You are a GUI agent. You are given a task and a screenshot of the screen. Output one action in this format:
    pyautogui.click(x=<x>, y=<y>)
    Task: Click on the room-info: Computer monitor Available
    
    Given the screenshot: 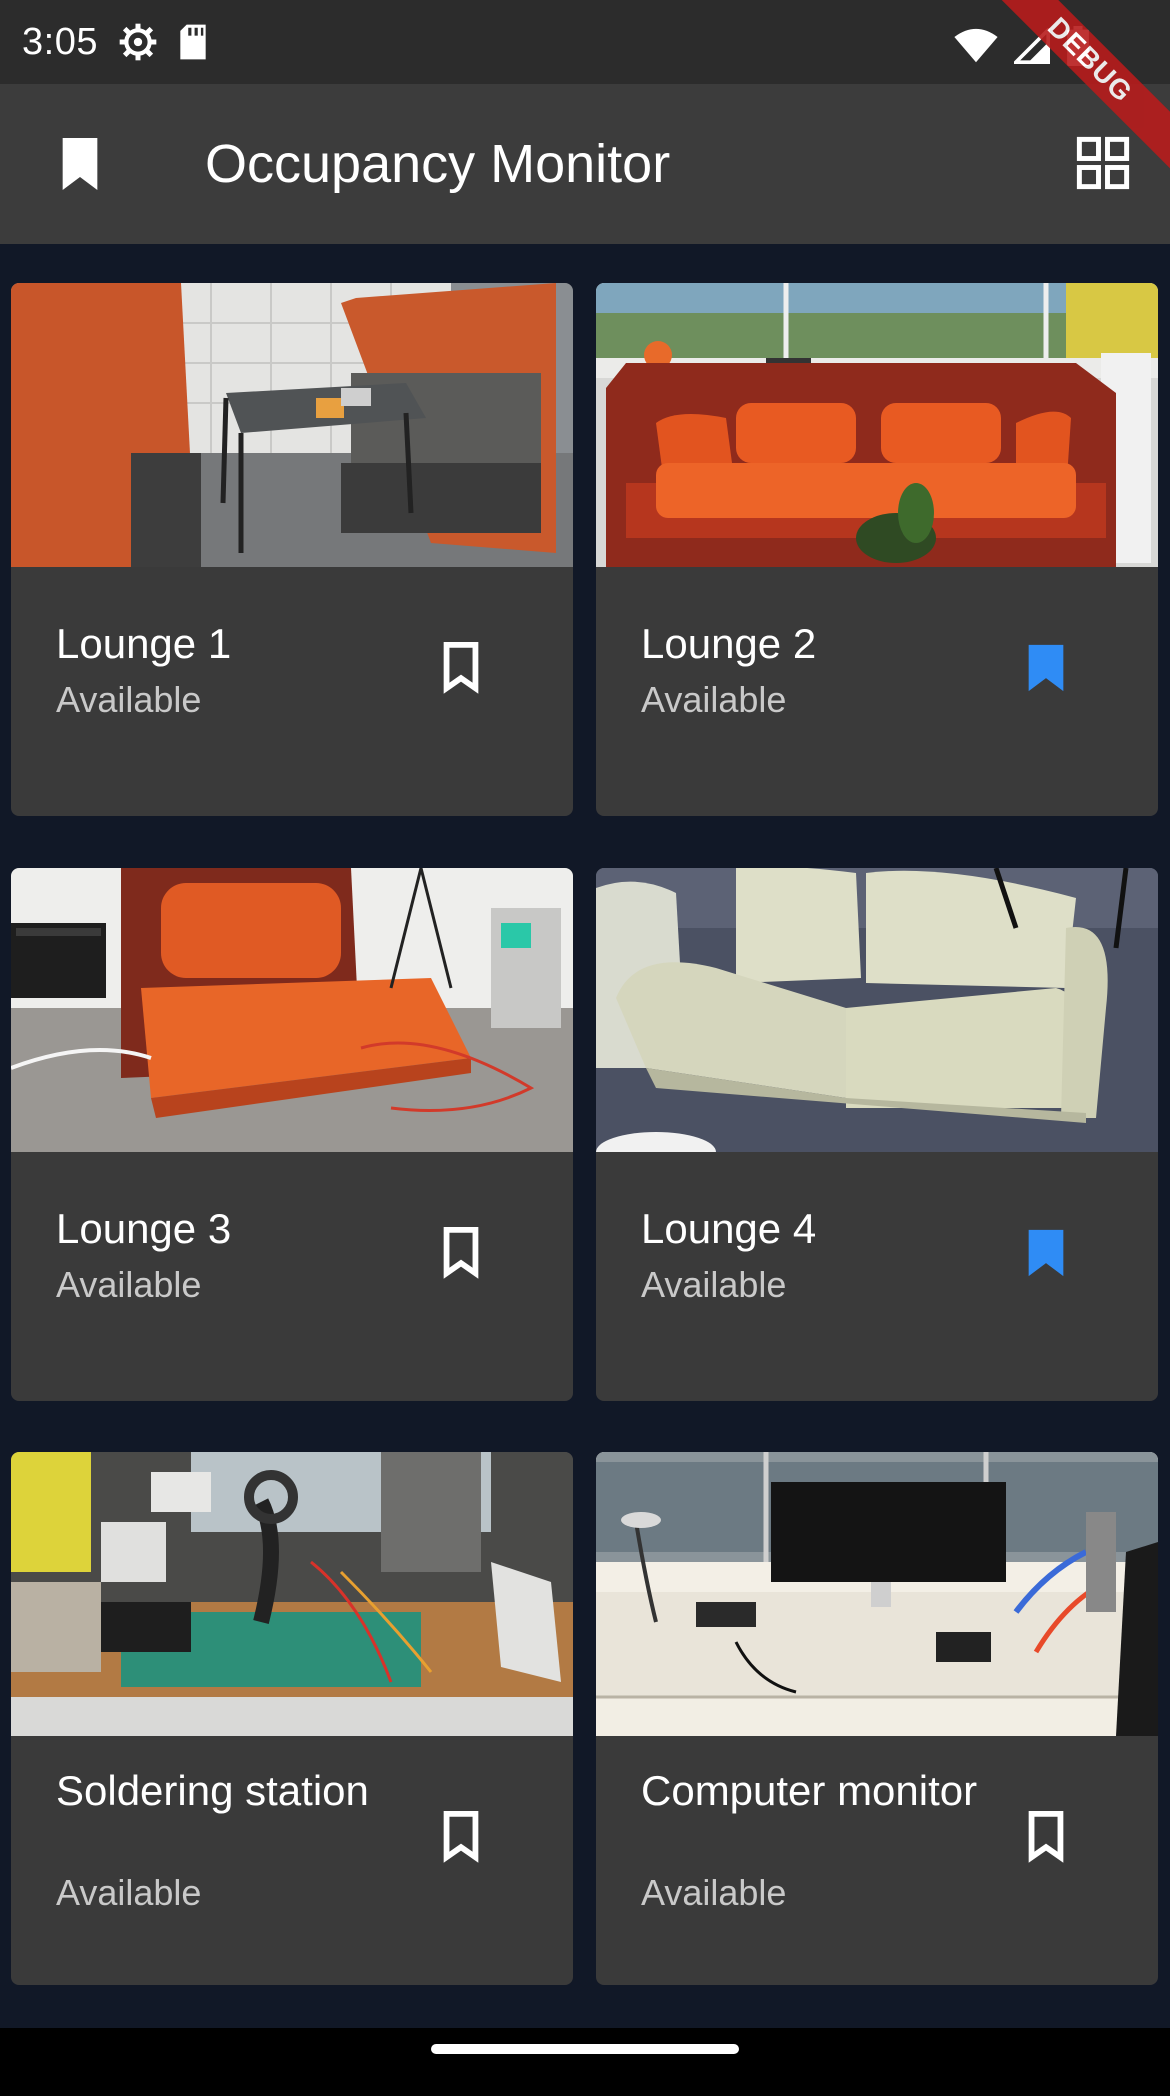 What is the action you would take?
    pyautogui.click(x=877, y=1860)
    